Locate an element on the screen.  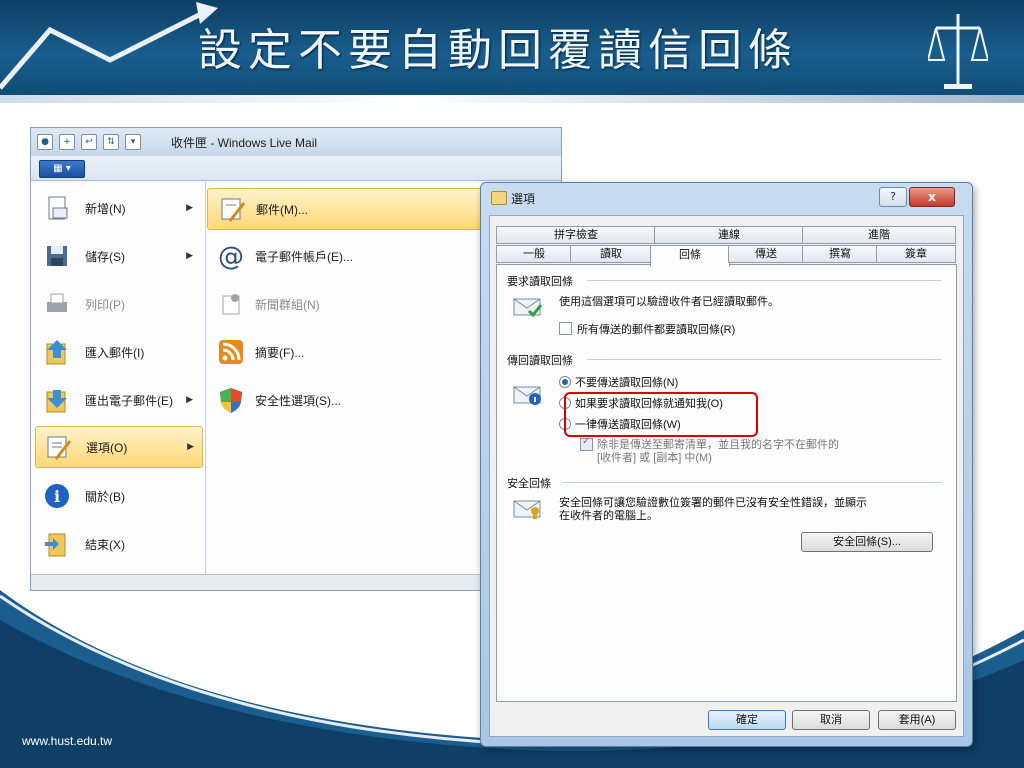
menu-item-exit: 結束(X) is located at coordinates (118, 544).